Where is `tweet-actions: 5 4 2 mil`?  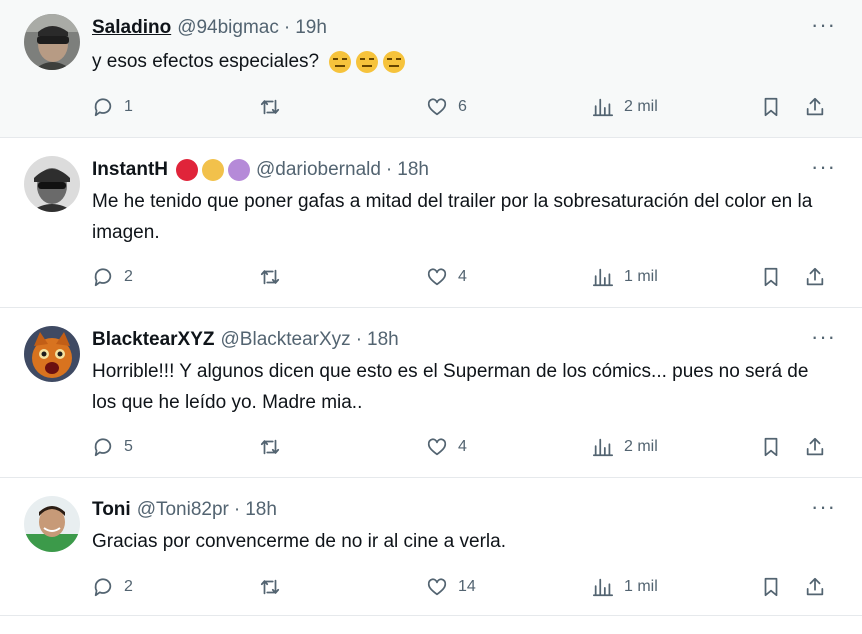
tweet-actions: 5 4 2 mil is located at coordinates (462, 447).